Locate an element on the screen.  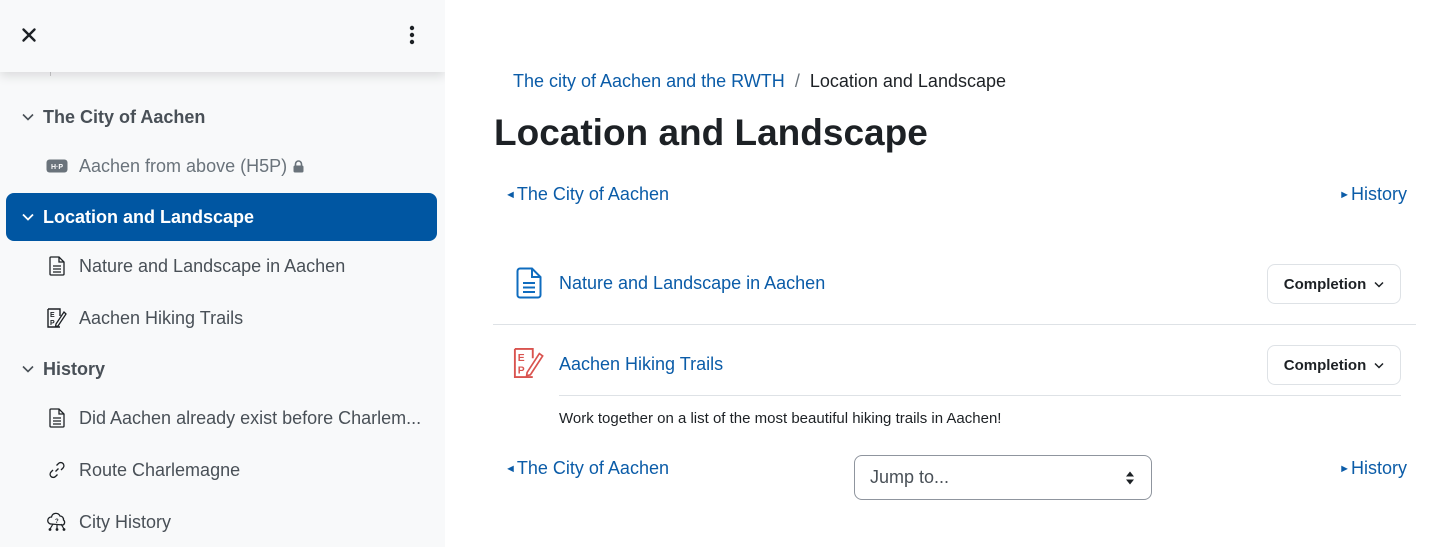
item-label: Aachen from above (H5P) is located at coordinates (183, 165).